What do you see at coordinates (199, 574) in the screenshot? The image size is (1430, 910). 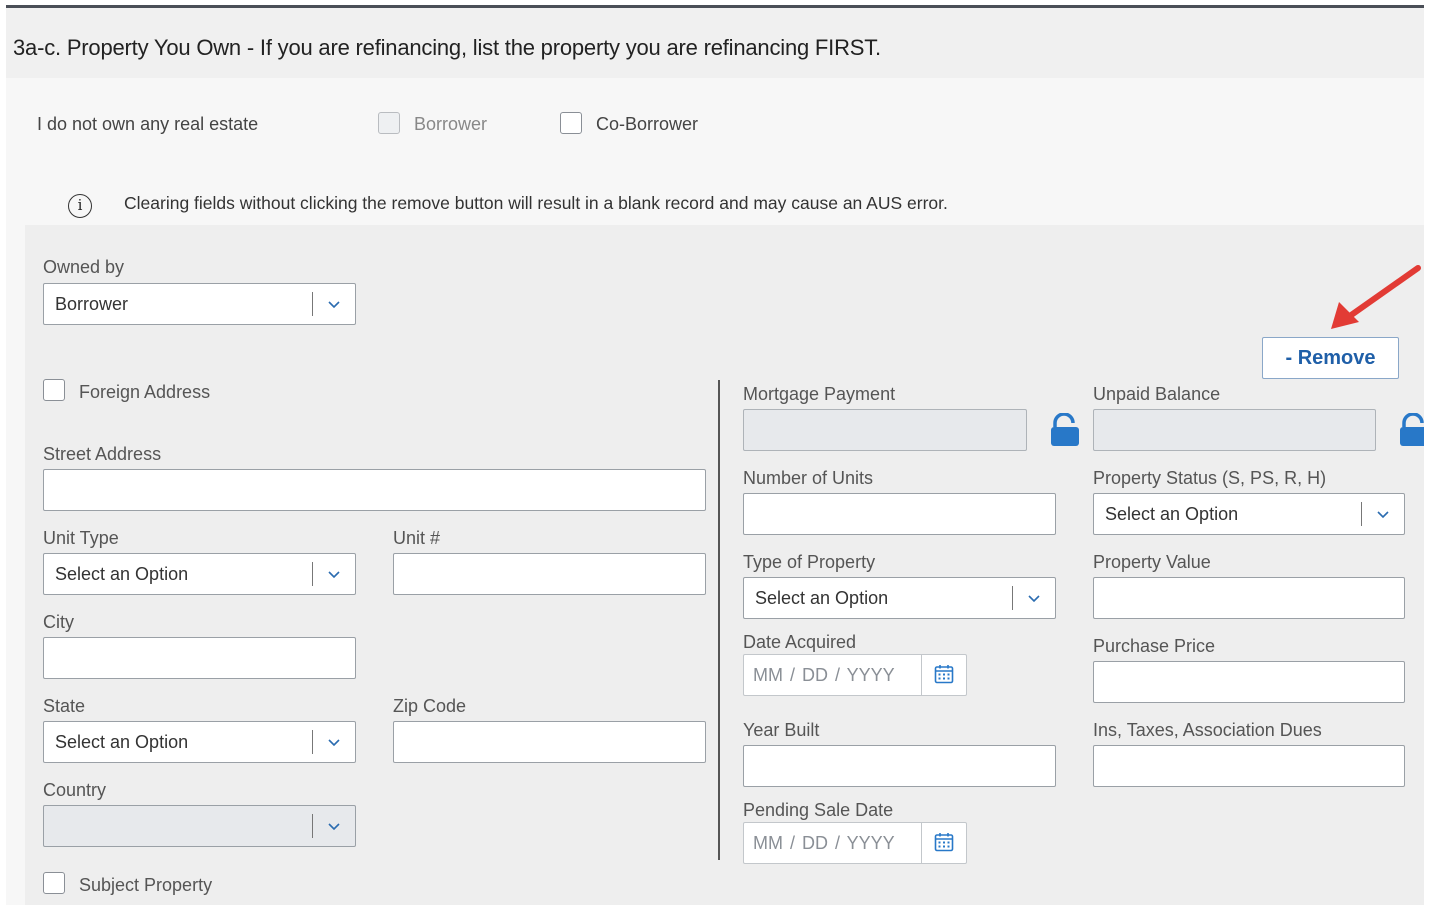 I see `unit-type-select: Select an Option` at bounding box center [199, 574].